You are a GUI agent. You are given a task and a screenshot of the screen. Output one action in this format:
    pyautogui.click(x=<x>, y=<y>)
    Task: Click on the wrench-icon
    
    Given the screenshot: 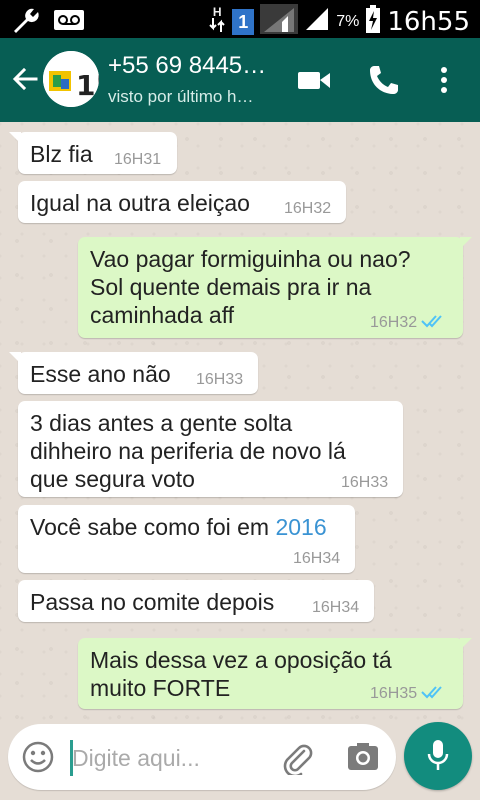 What is the action you would take?
    pyautogui.click(x=26, y=22)
    